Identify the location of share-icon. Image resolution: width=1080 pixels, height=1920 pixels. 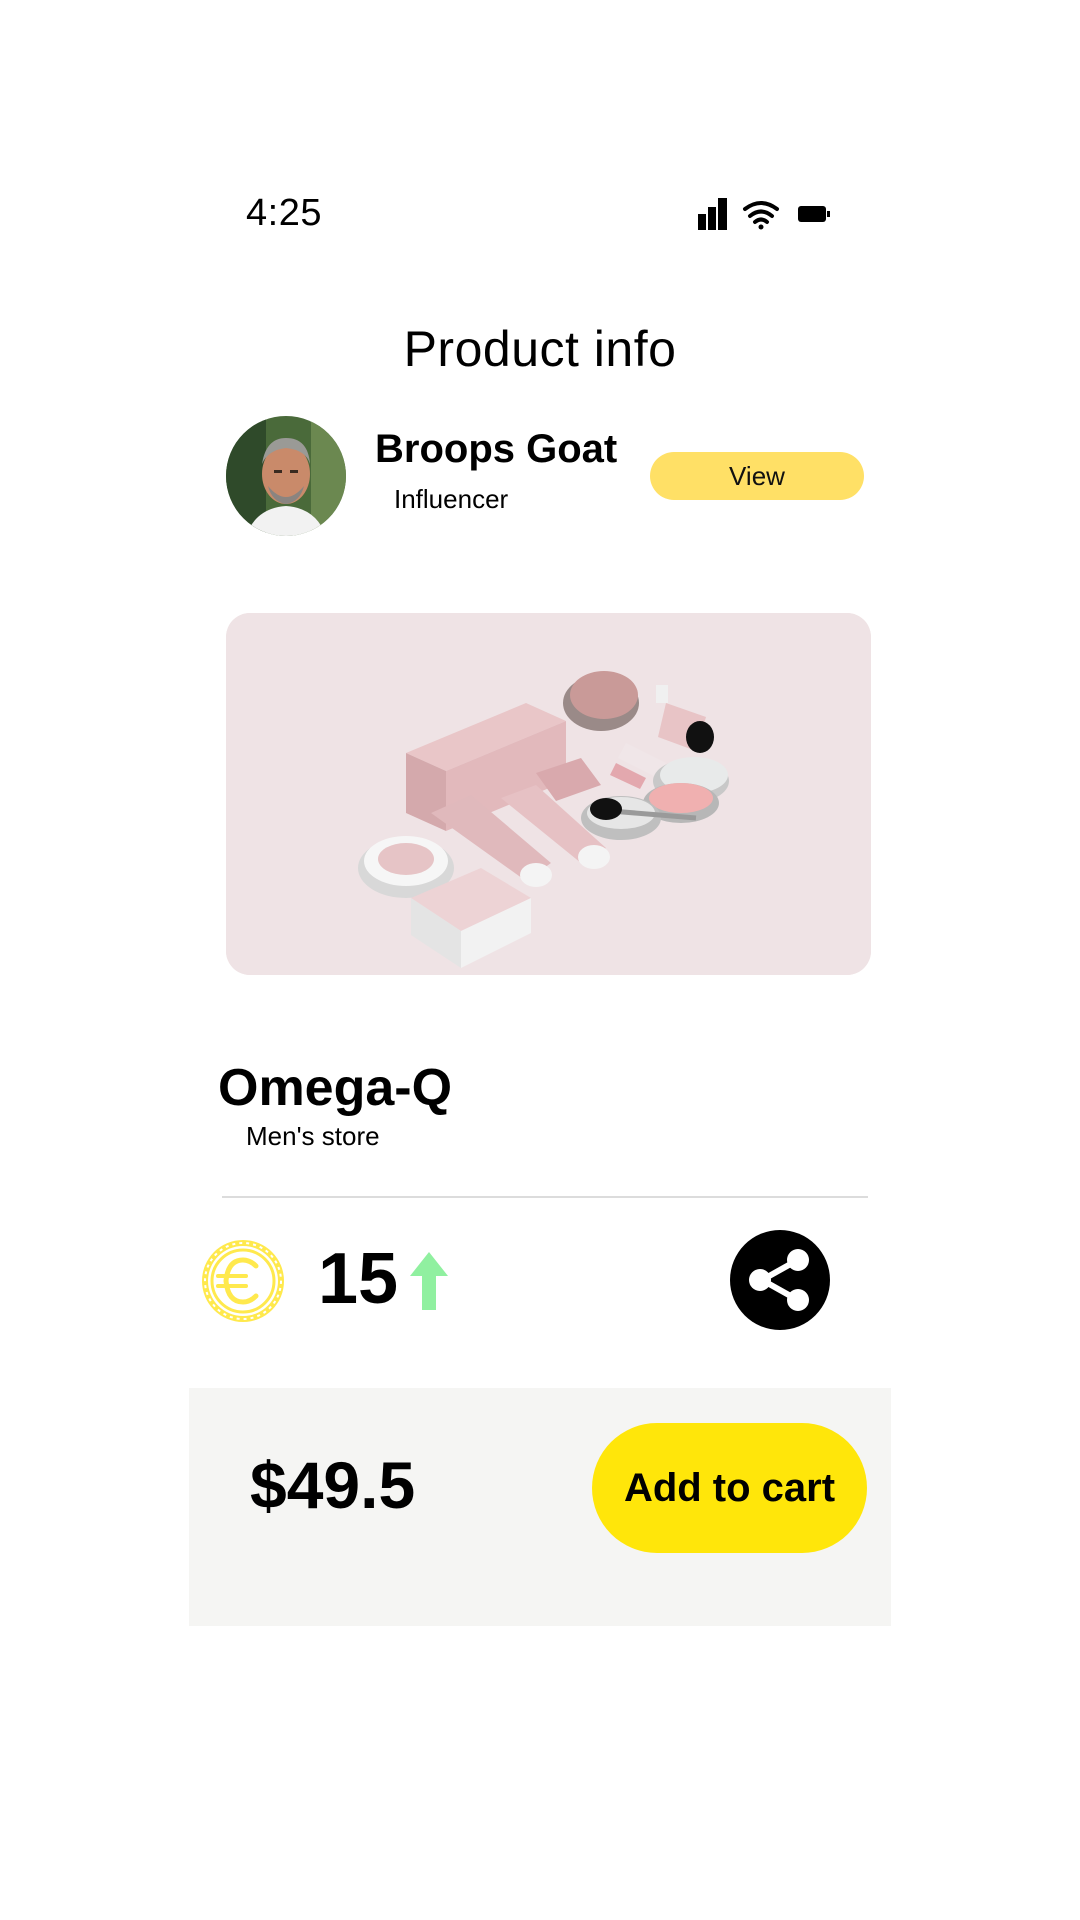
(779, 1280).